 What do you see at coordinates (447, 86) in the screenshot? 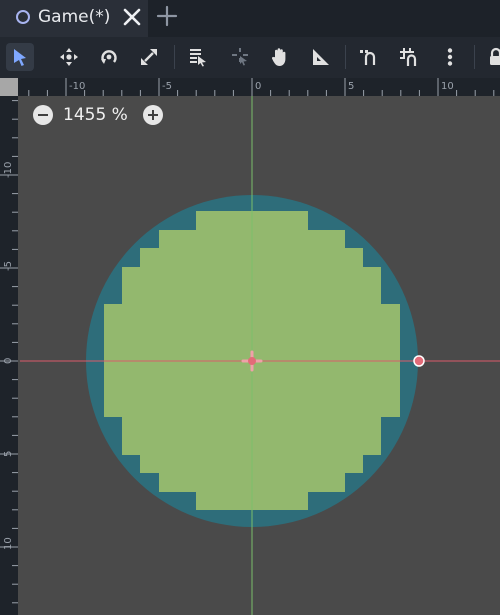
I see `h-ruler-label: 10` at bounding box center [447, 86].